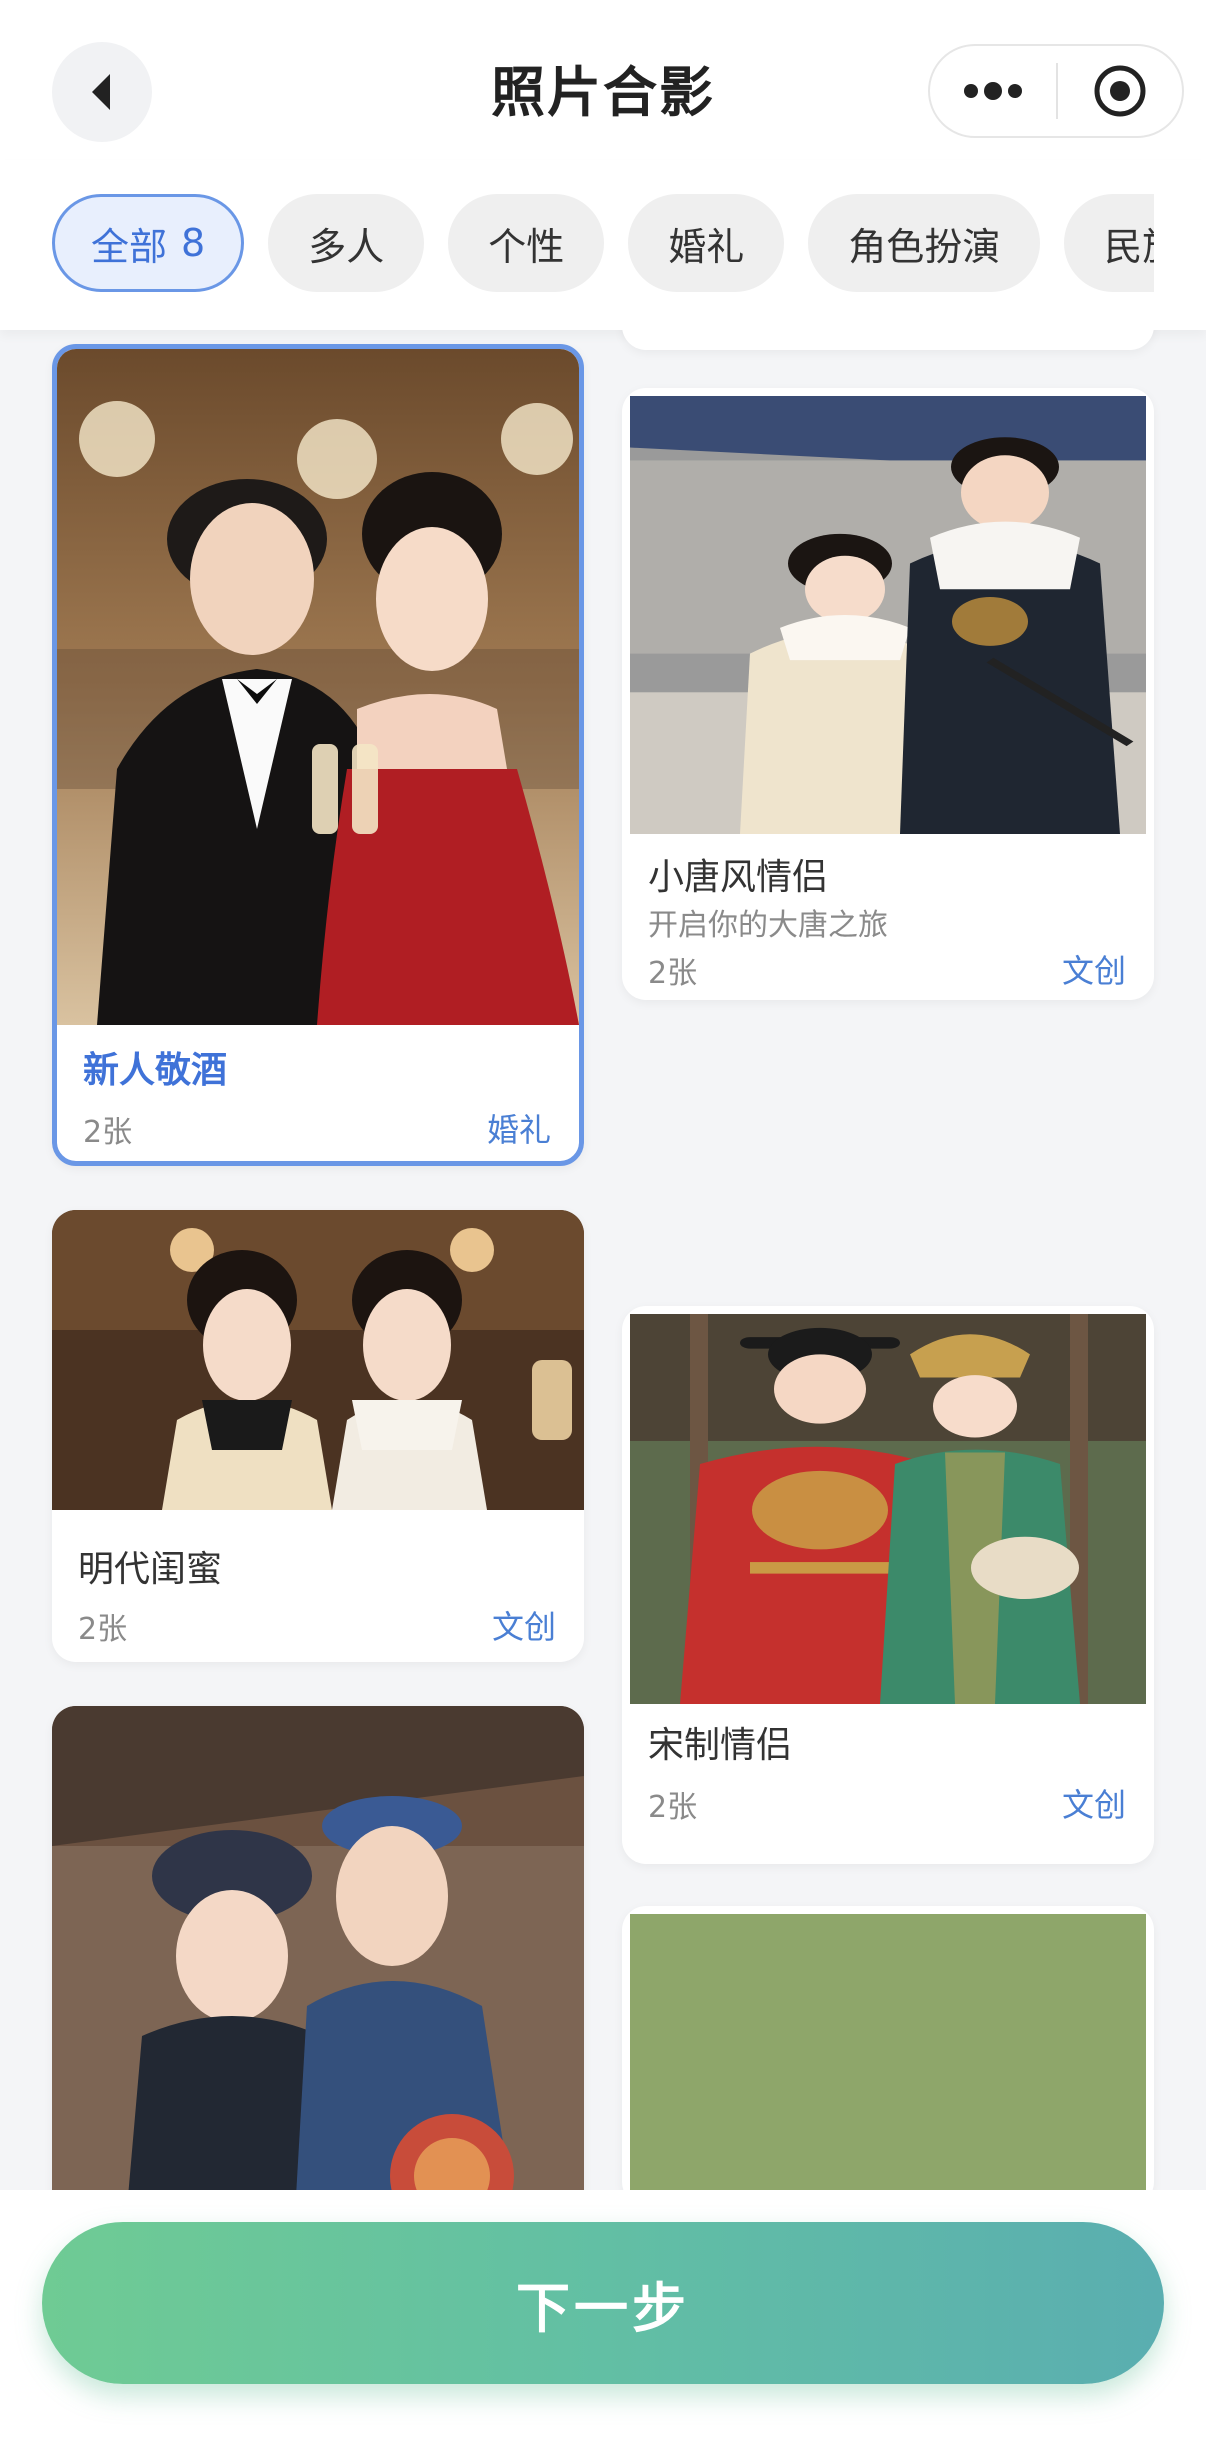  What do you see at coordinates (768, 925) in the screenshot?
I see `template-subtitle: 开启你的大唐之旅` at bounding box center [768, 925].